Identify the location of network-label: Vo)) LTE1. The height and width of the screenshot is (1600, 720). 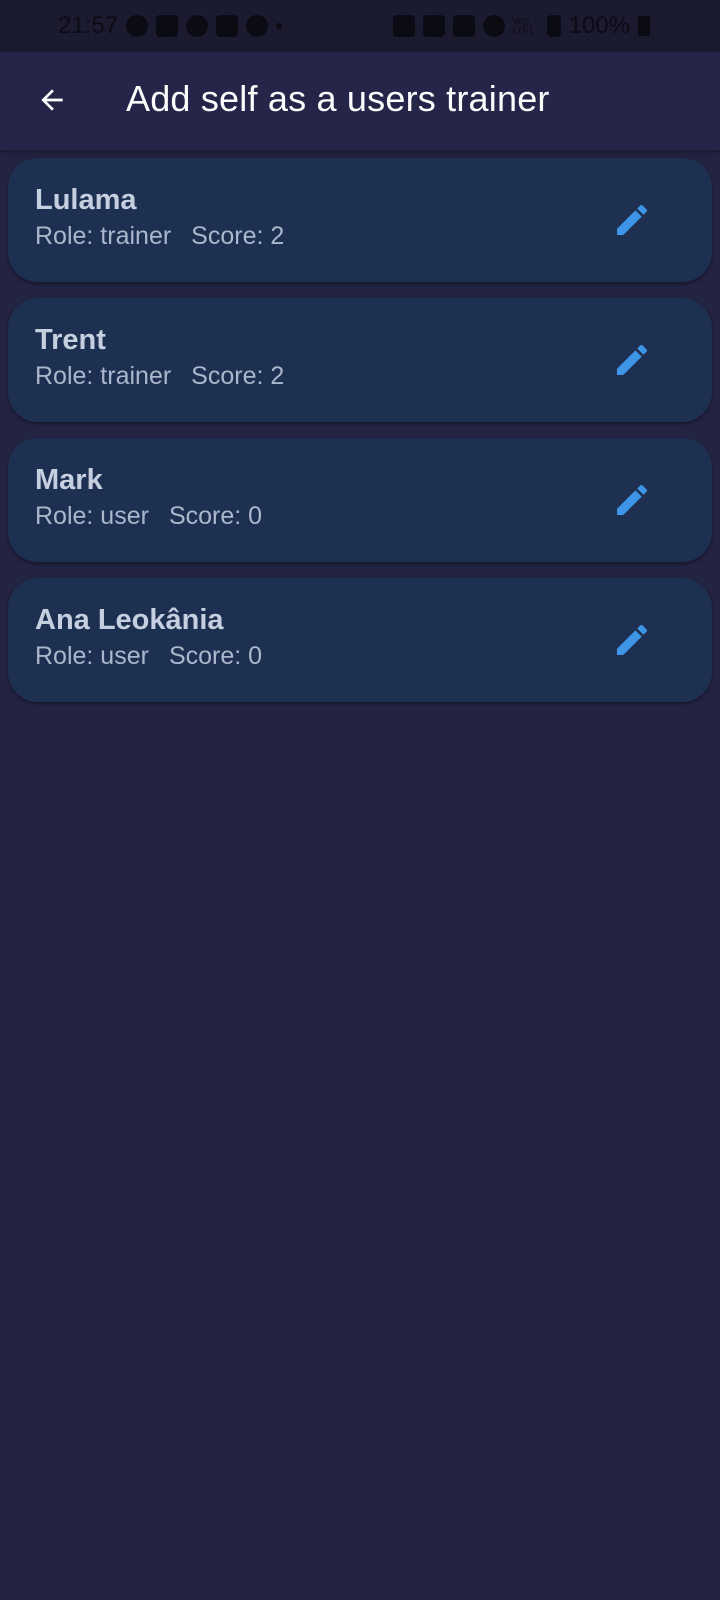
(523, 26).